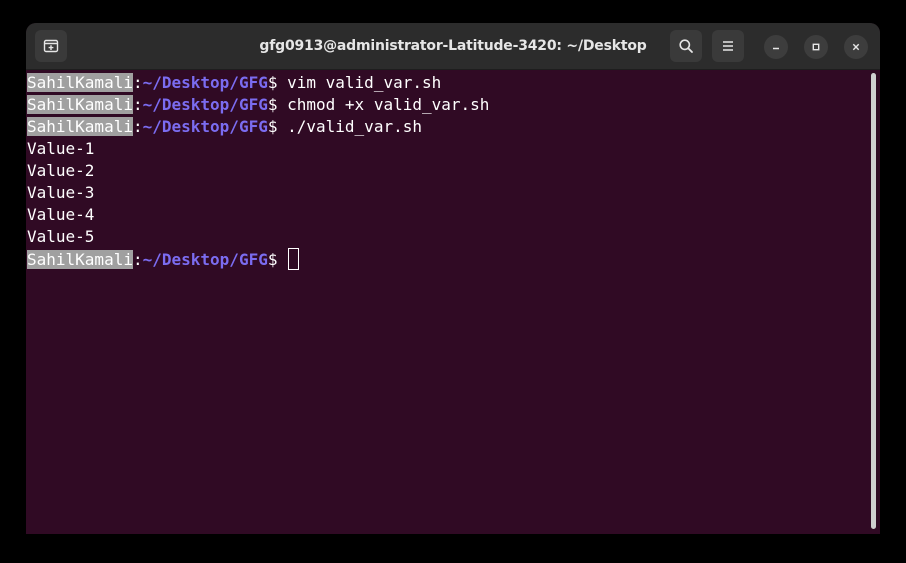 Image resolution: width=906 pixels, height=563 pixels. I want to click on output-line: Value-1, so click(61, 148).